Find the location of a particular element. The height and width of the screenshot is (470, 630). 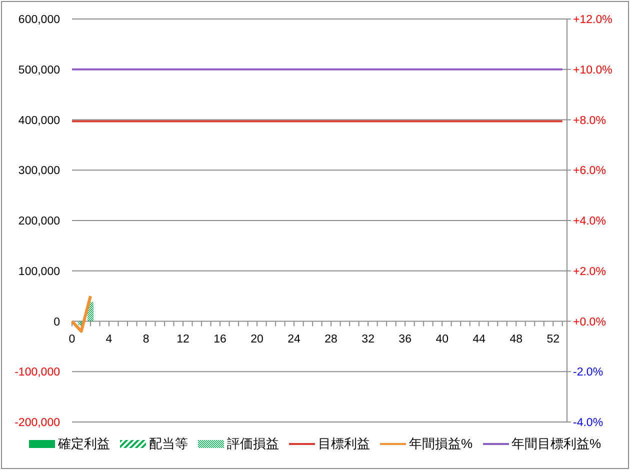

x-axis-label: 24 is located at coordinates (294, 339).